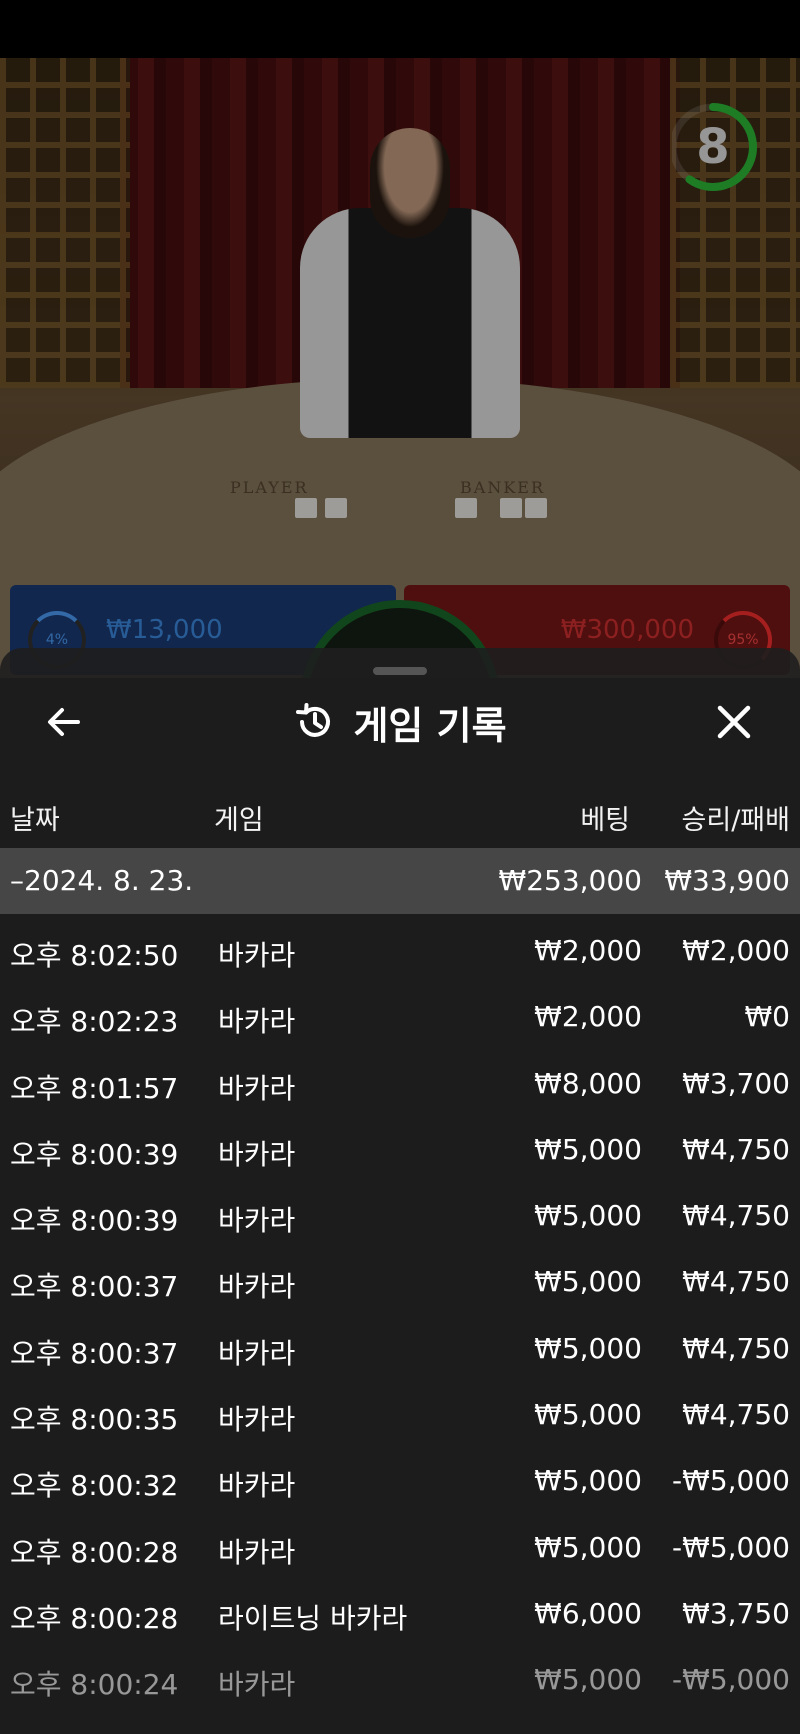  Describe the element at coordinates (94, 955) in the screenshot. I see `row-time: 오후 8:02:50` at that location.